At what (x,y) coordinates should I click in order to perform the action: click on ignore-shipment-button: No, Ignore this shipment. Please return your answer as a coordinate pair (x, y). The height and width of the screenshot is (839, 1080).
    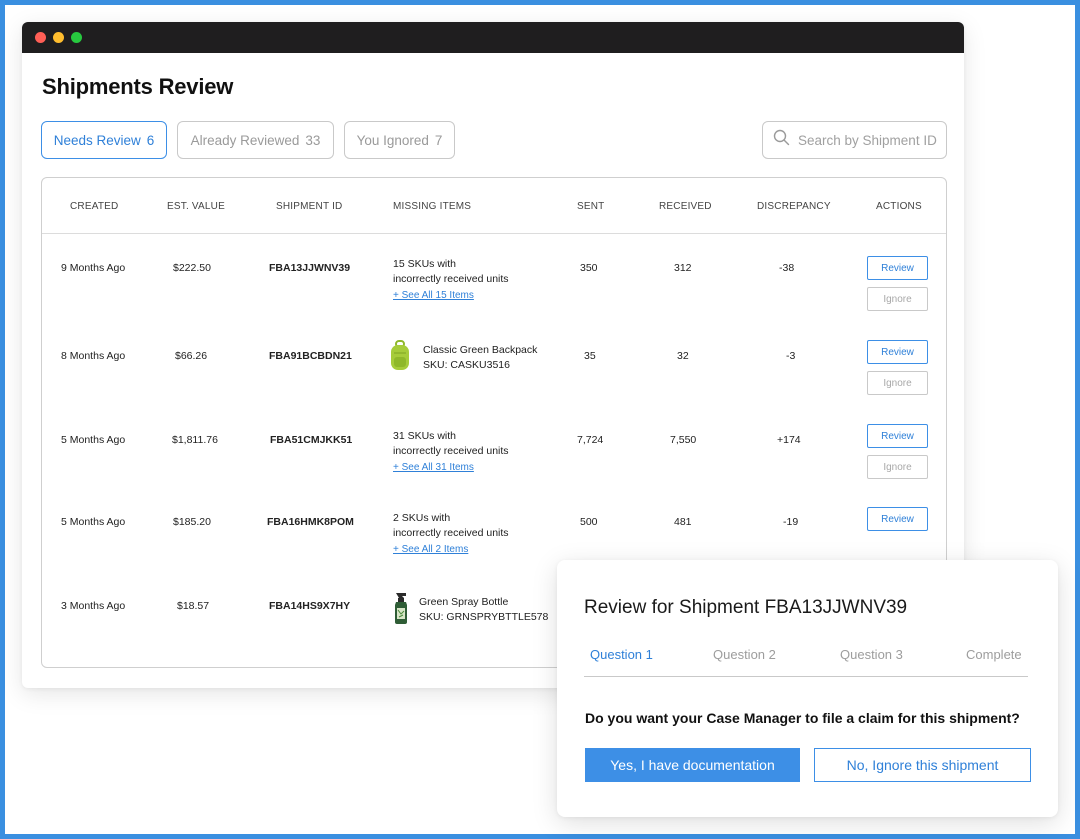
    Looking at the image, I should click on (922, 765).